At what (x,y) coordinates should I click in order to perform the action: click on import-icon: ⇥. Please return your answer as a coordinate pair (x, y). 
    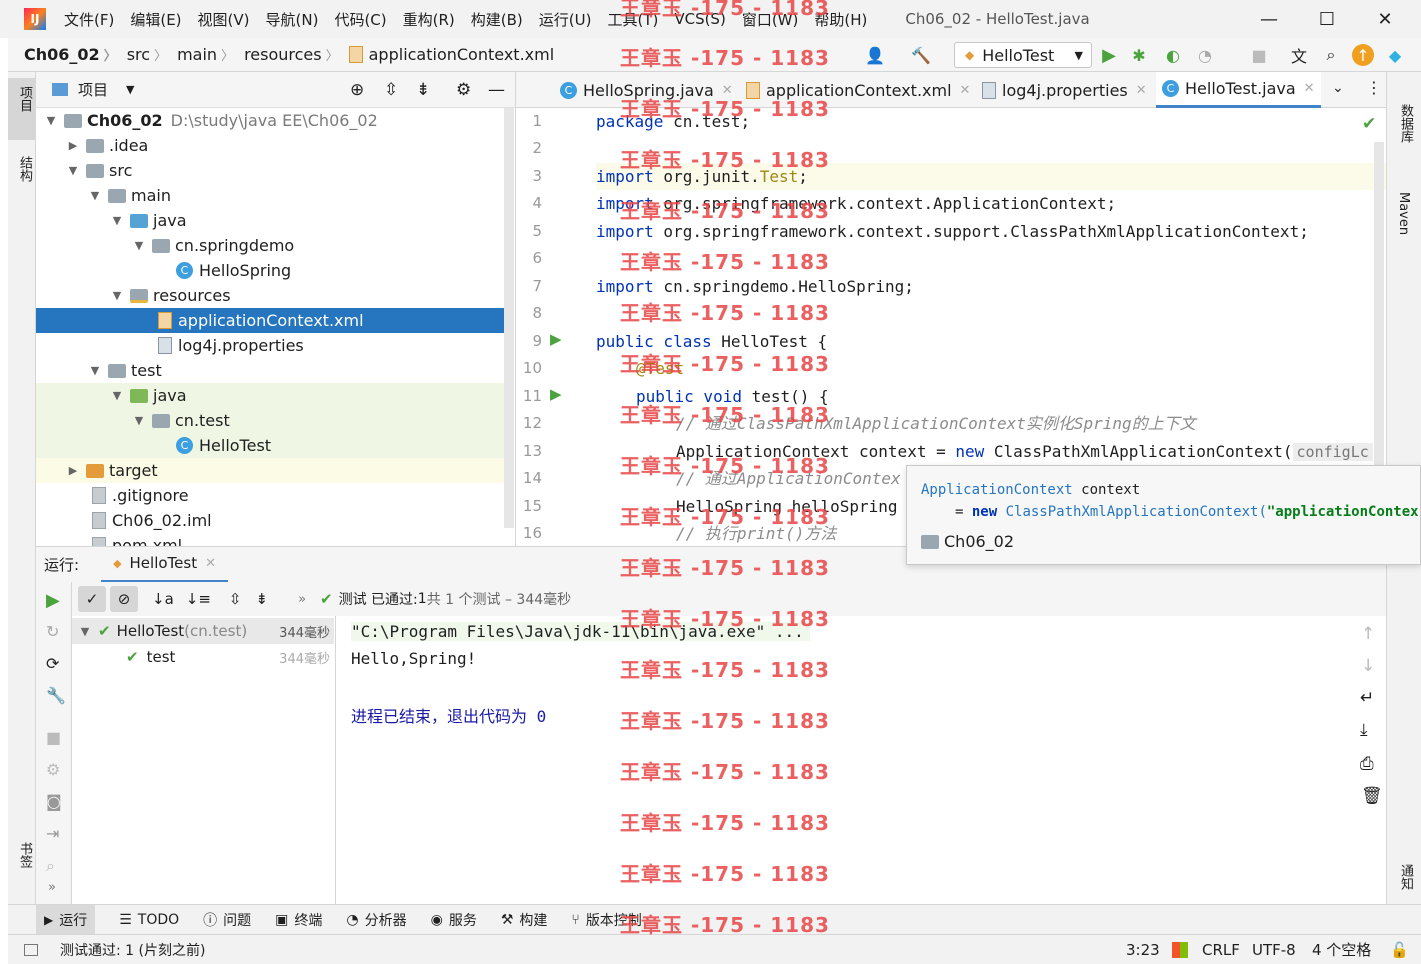
    Looking at the image, I should click on (52, 833).